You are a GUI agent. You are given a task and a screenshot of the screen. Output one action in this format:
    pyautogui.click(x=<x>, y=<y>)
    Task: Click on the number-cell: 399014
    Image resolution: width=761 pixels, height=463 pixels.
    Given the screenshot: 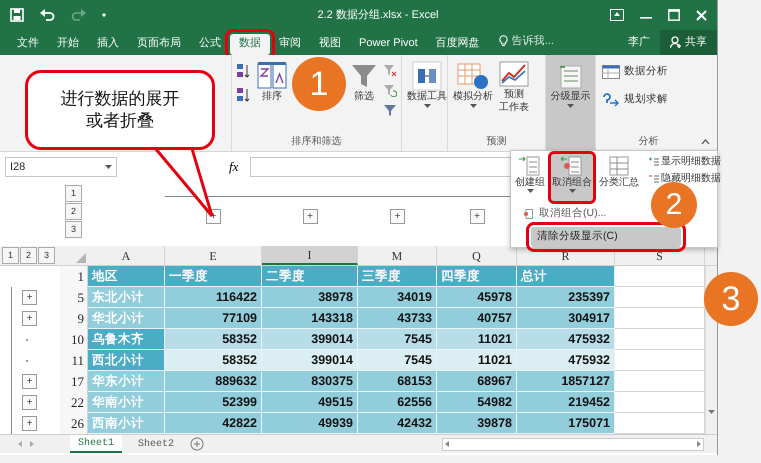 What is the action you would take?
    pyautogui.click(x=310, y=360)
    